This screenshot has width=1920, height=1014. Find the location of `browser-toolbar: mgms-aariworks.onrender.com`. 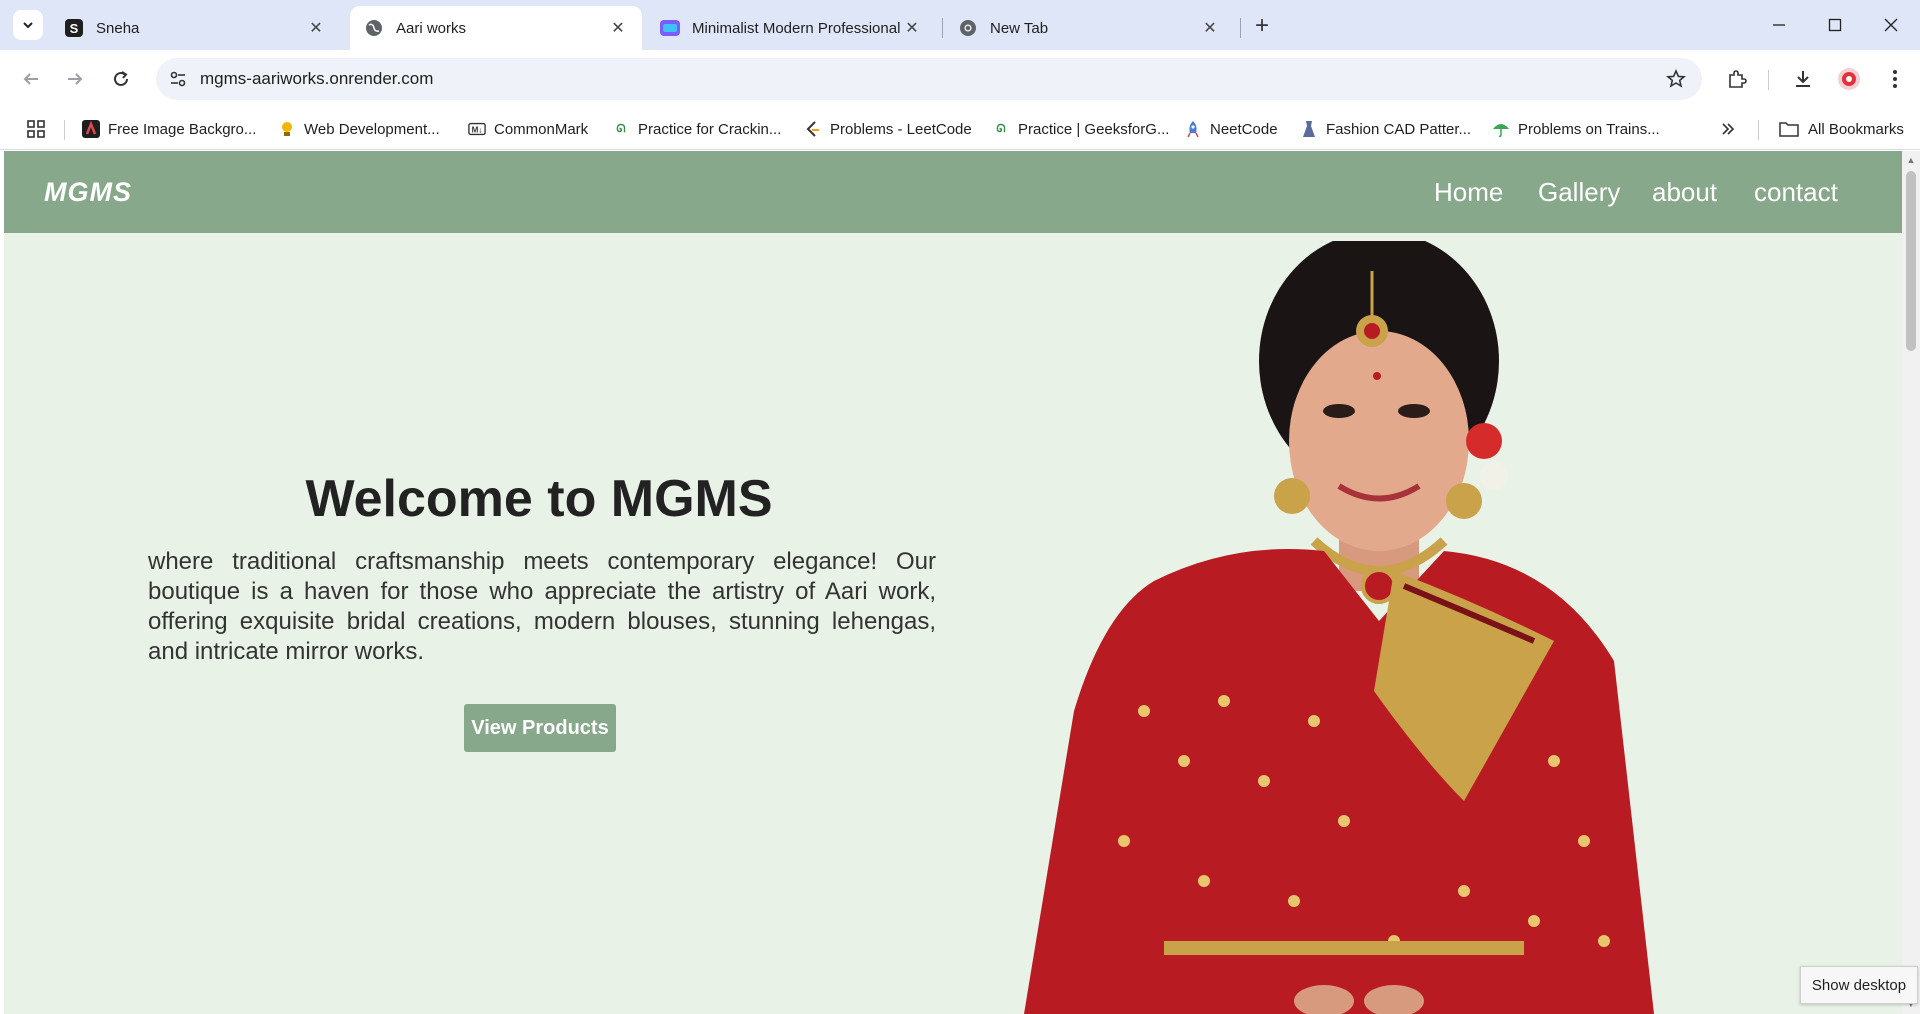

browser-toolbar: mgms-aariworks.onrender.com is located at coordinates (960, 79).